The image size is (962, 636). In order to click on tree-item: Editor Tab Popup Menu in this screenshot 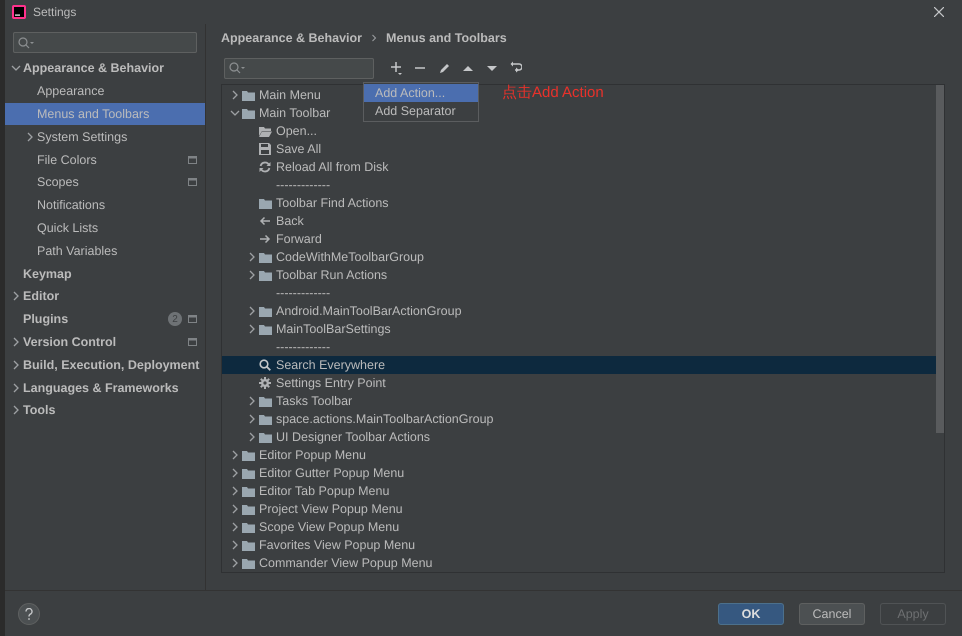, I will do `click(313, 491)`.